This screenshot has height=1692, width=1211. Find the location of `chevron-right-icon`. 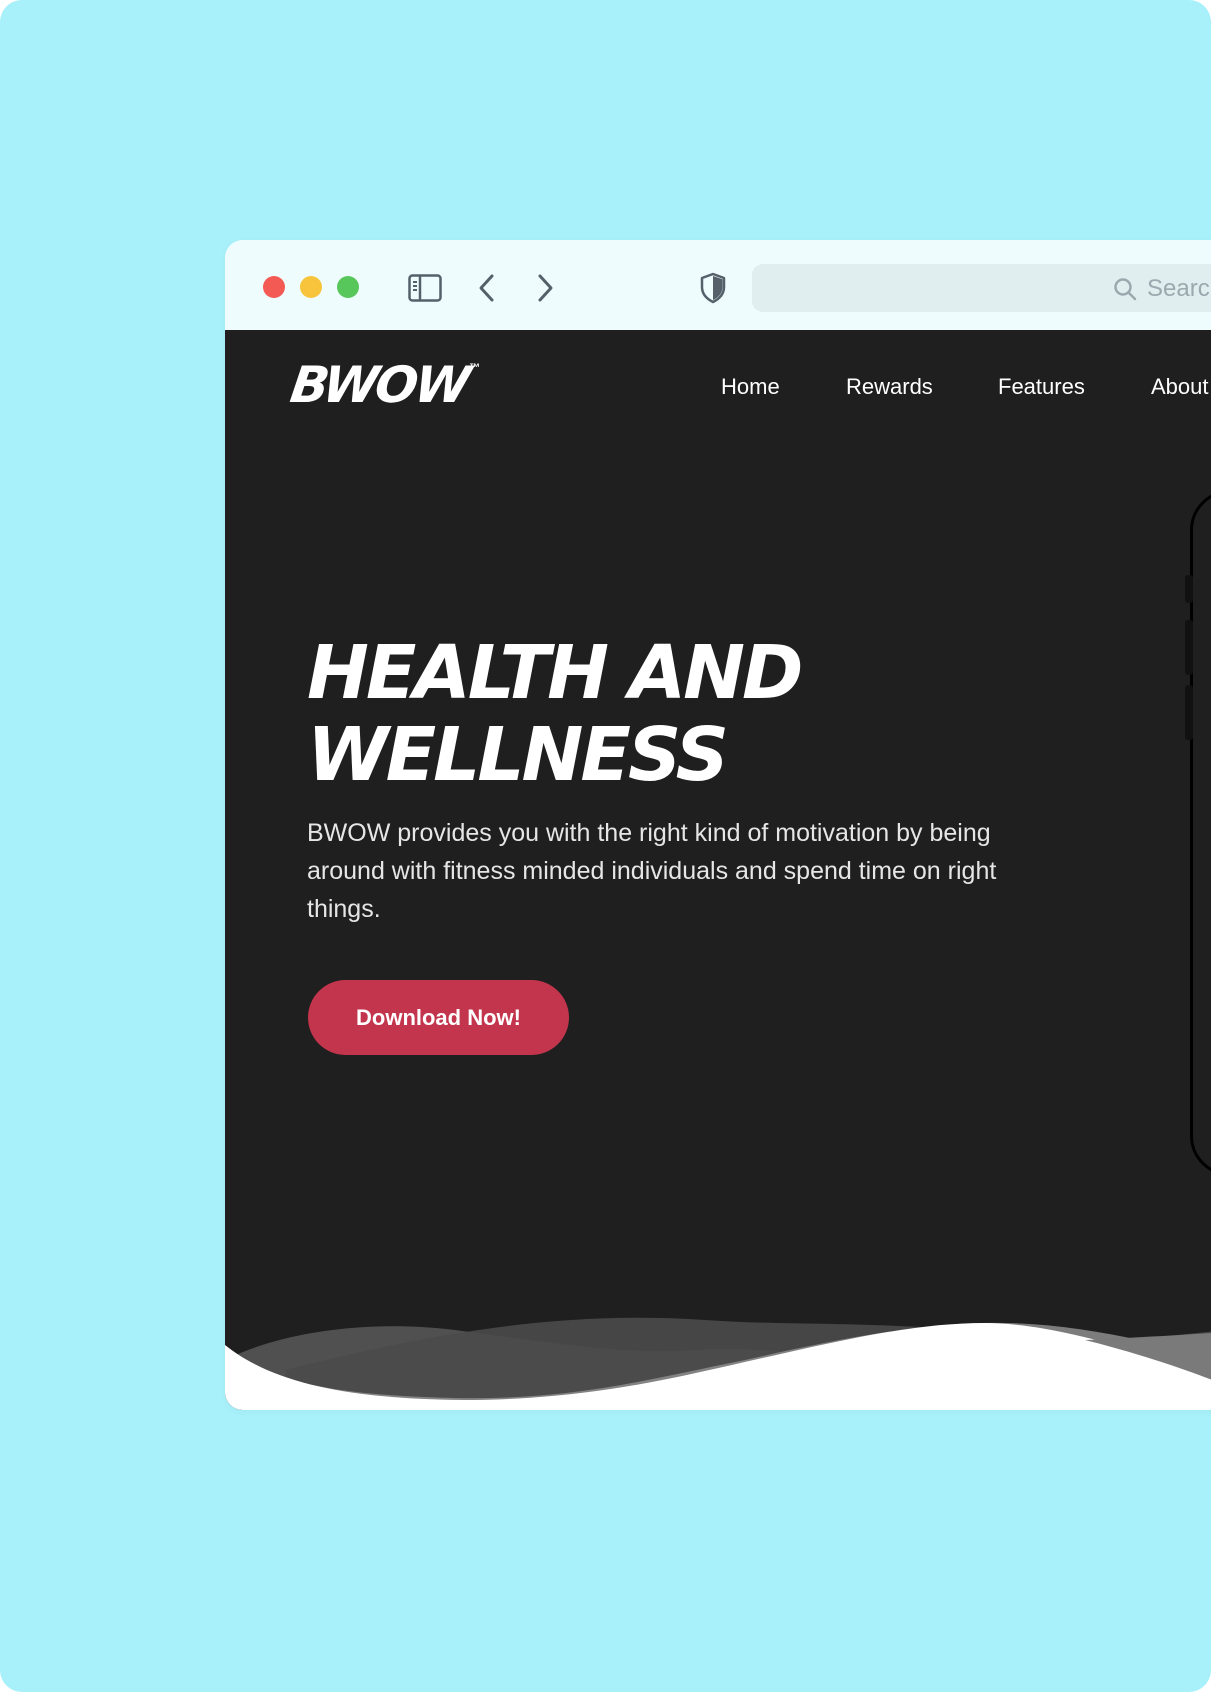

chevron-right-icon is located at coordinates (545, 288).